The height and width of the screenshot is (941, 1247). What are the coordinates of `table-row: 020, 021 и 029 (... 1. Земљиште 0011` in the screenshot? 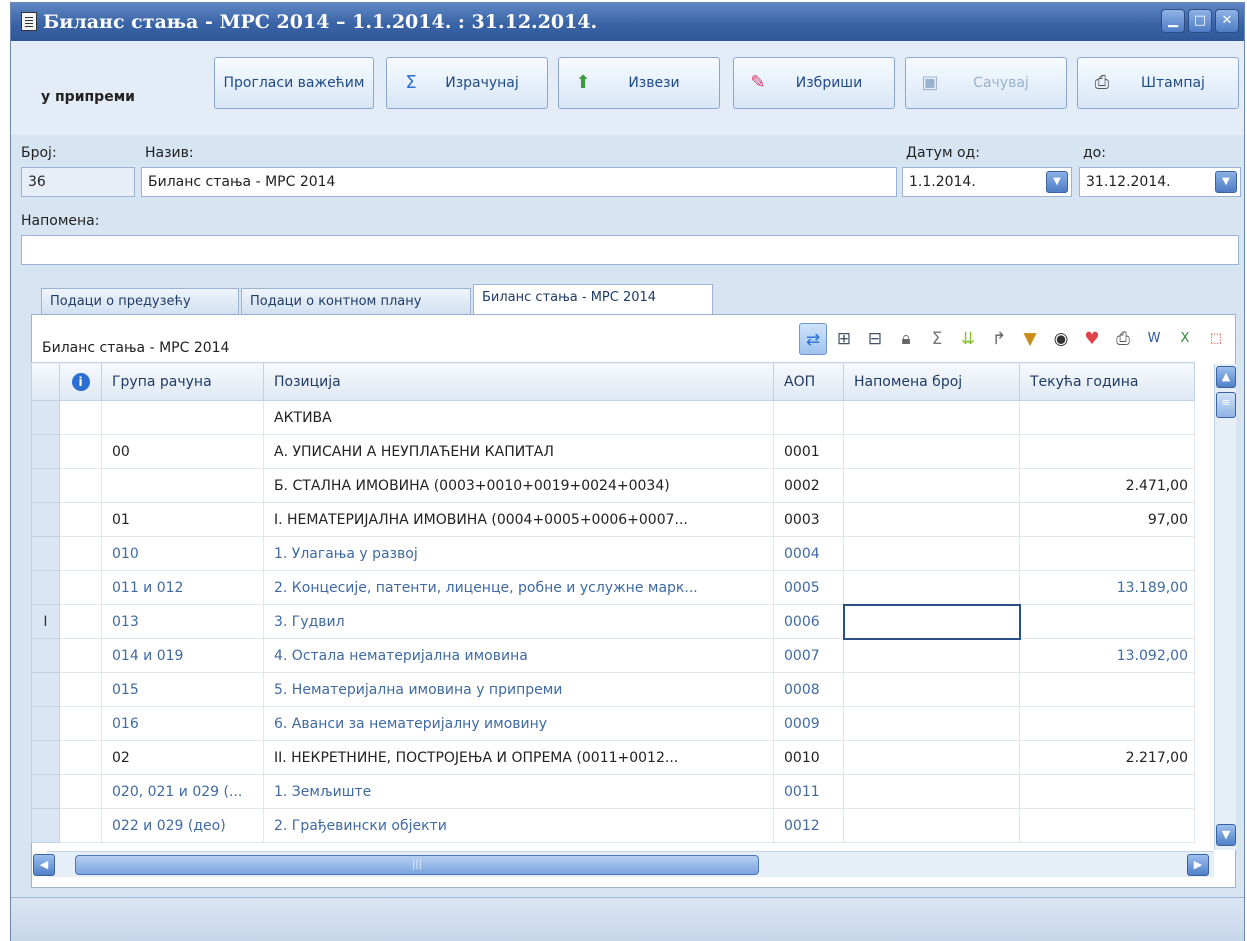 It's located at (613, 791).